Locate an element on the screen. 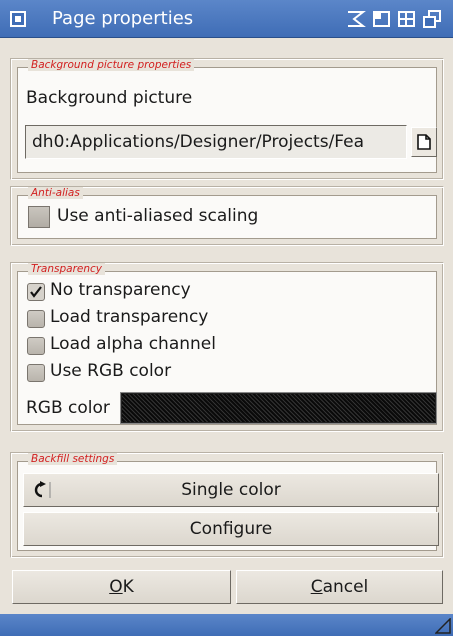  no-transparency-label: No transparency is located at coordinates (120, 290).